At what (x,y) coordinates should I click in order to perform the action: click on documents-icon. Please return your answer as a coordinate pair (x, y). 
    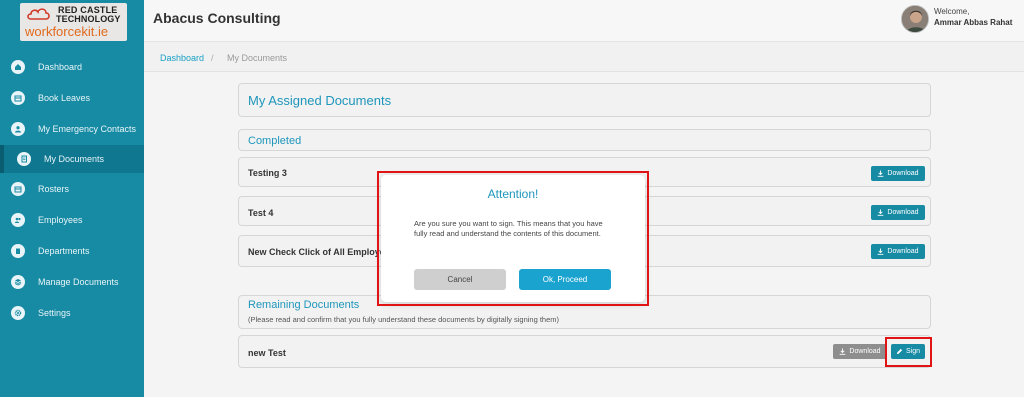
    Looking at the image, I should click on (18, 282).